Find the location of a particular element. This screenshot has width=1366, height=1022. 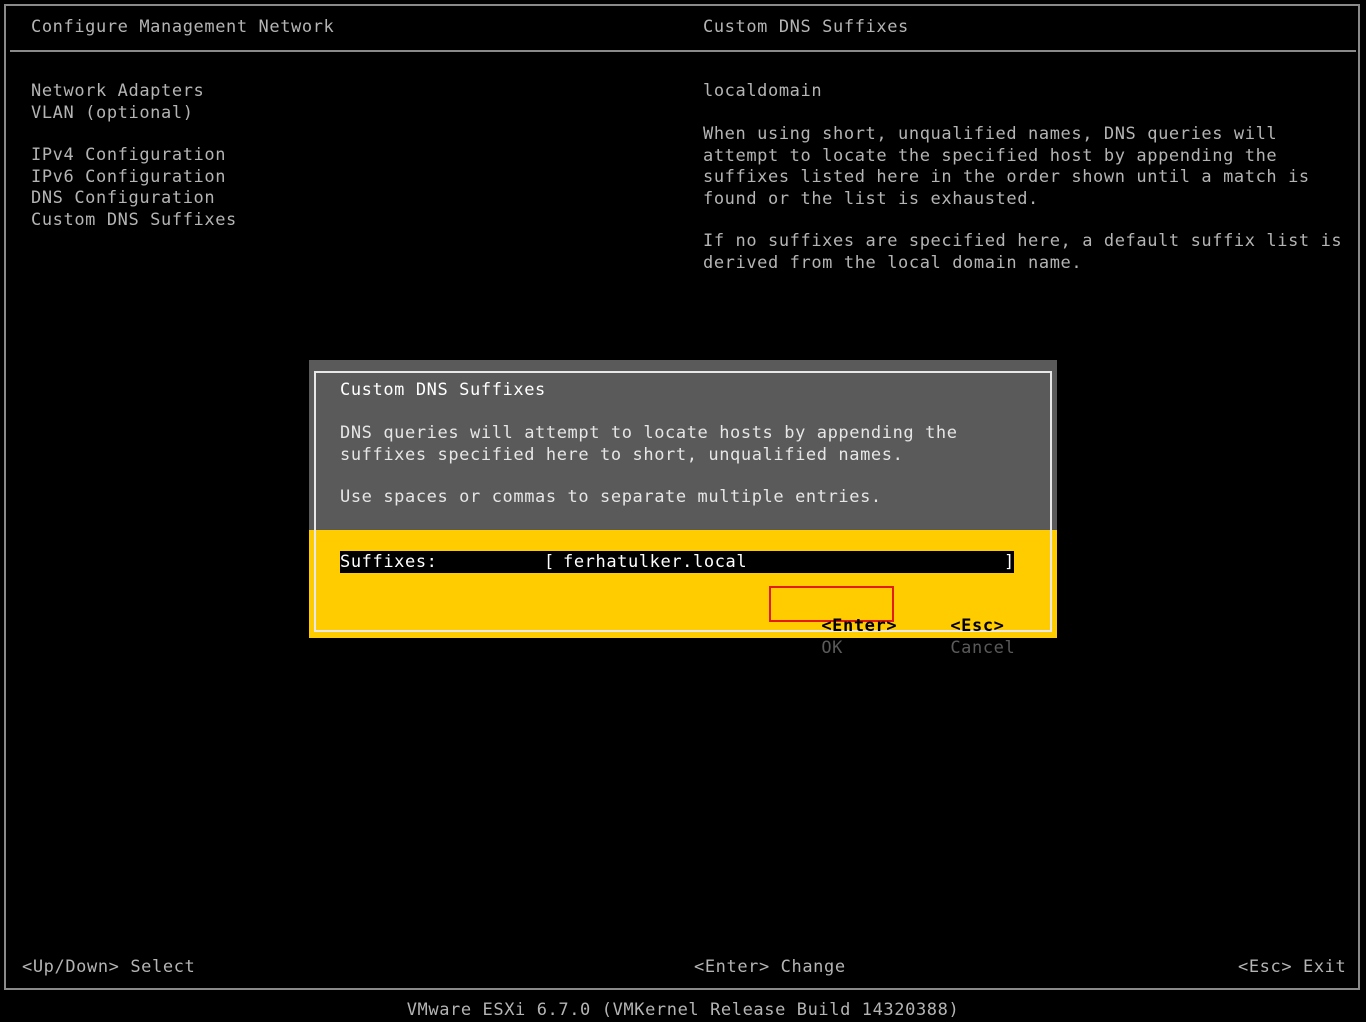

menu-item-dns: DNS Configuration is located at coordinates (123, 199).